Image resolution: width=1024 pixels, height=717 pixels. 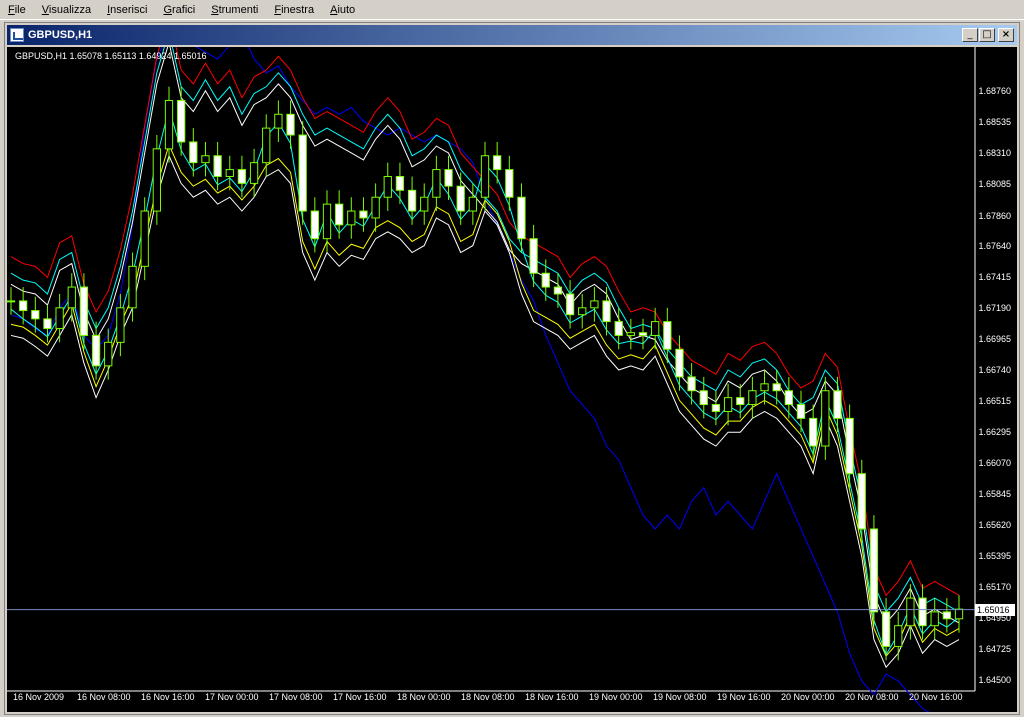 I want to click on chart-window-icon, so click(x=17, y=35).